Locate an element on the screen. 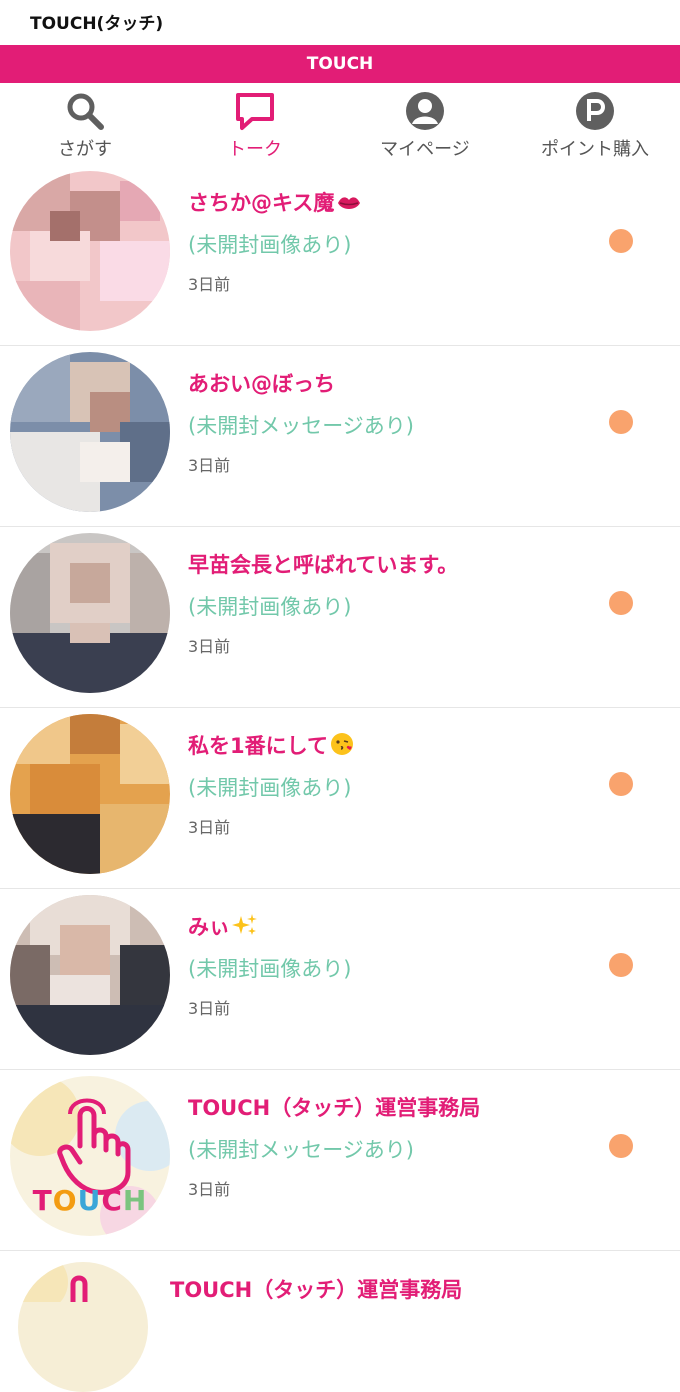 The height and width of the screenshot is (1392, 680). tab-label: マイページ is located at coordinates (425, 149).